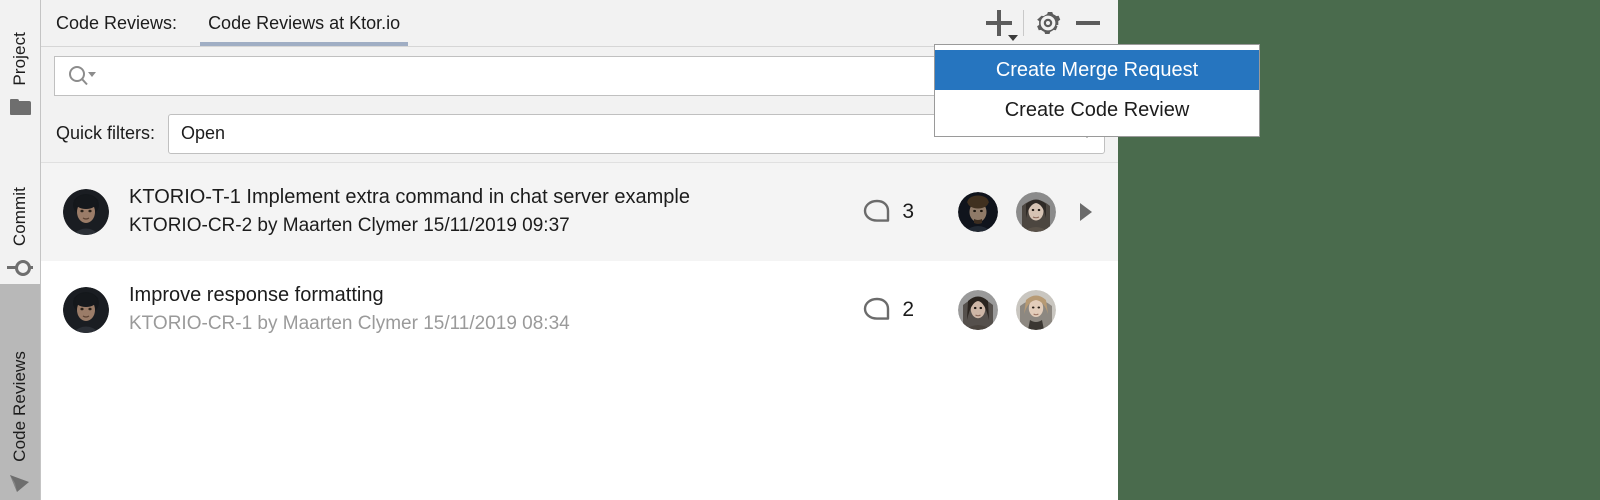  I want to click on menu-item-create-code-review: Create Code Review, so click(1097, 110).